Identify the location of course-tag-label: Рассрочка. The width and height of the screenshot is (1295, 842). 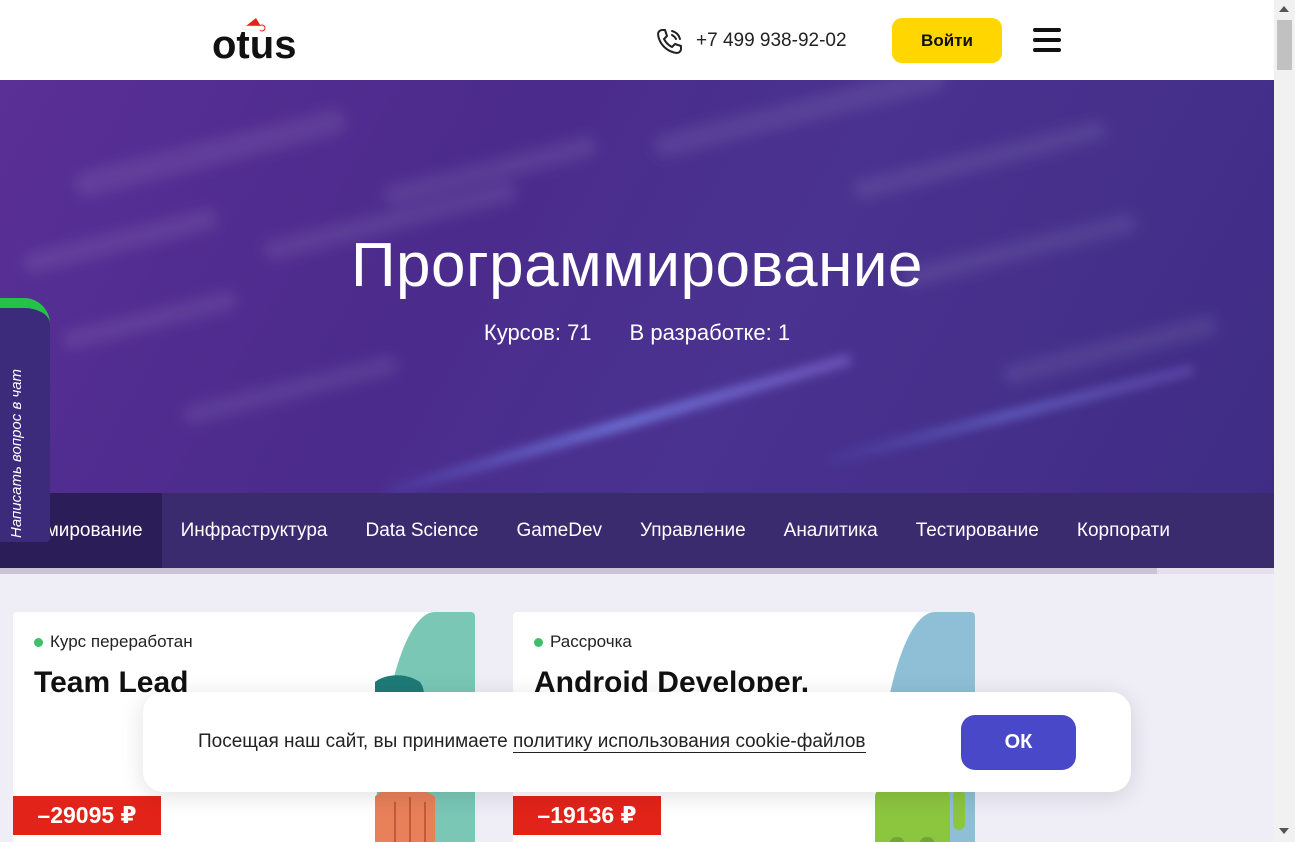
(591, 641).